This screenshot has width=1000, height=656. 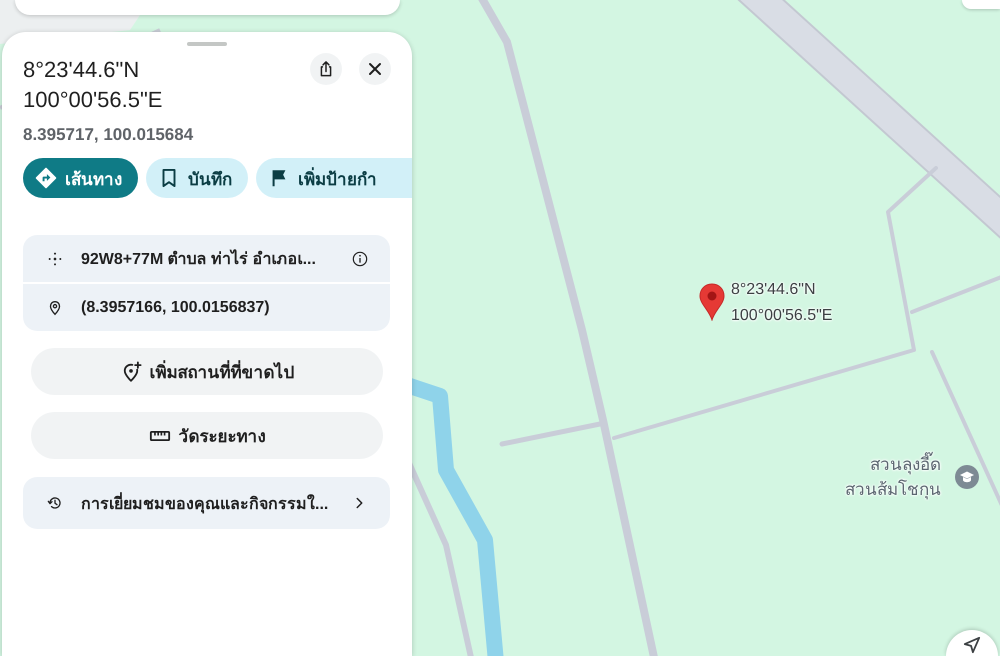 I want to click on place-label: สวนส้มโชกุน, so click(x=893, y=489).